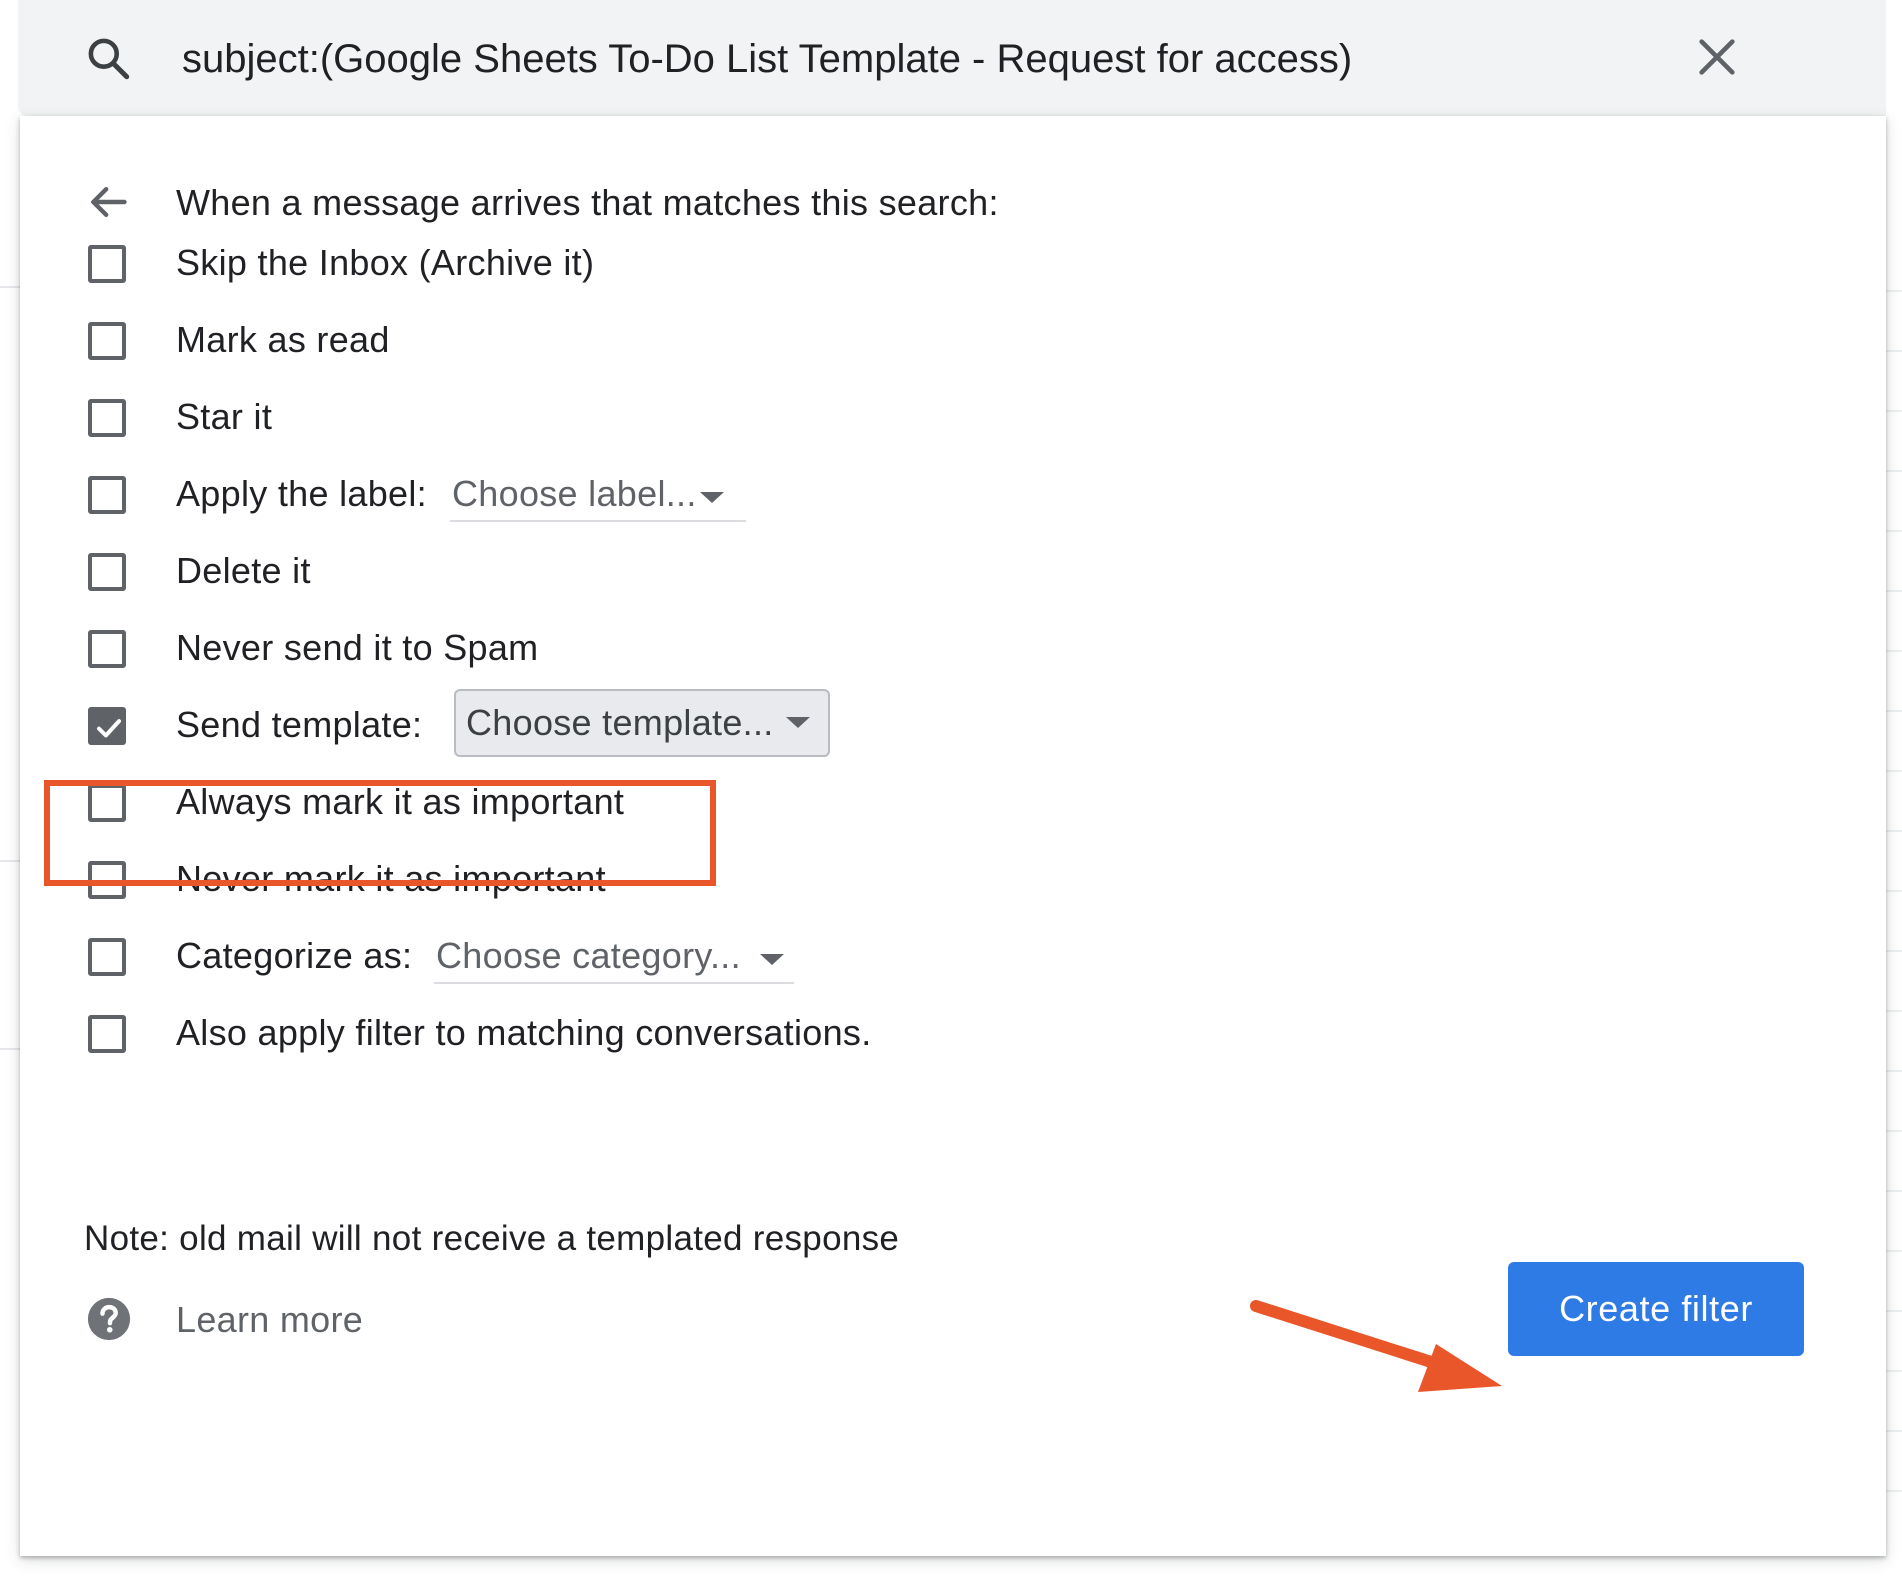  What do you see at coordinates (107, 495) in the screenshot?
I see `apply-label-checkbox` at bounding box center [107, 495].